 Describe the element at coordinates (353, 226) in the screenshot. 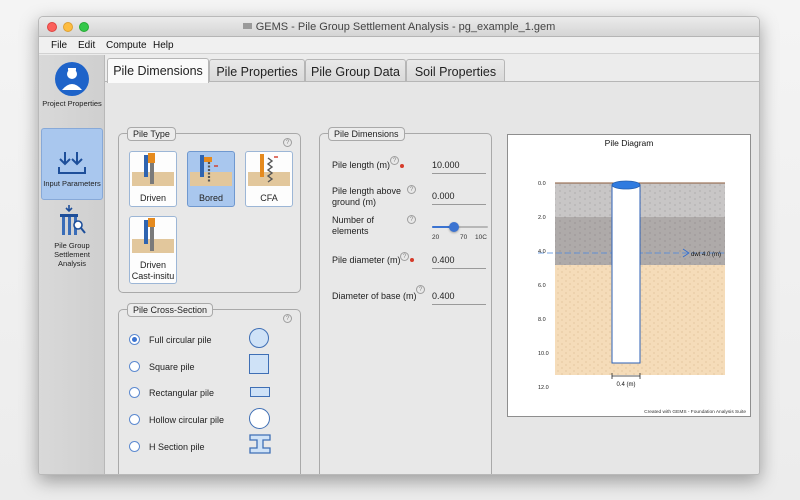

I see `elements-label: Number of elements` at that location.